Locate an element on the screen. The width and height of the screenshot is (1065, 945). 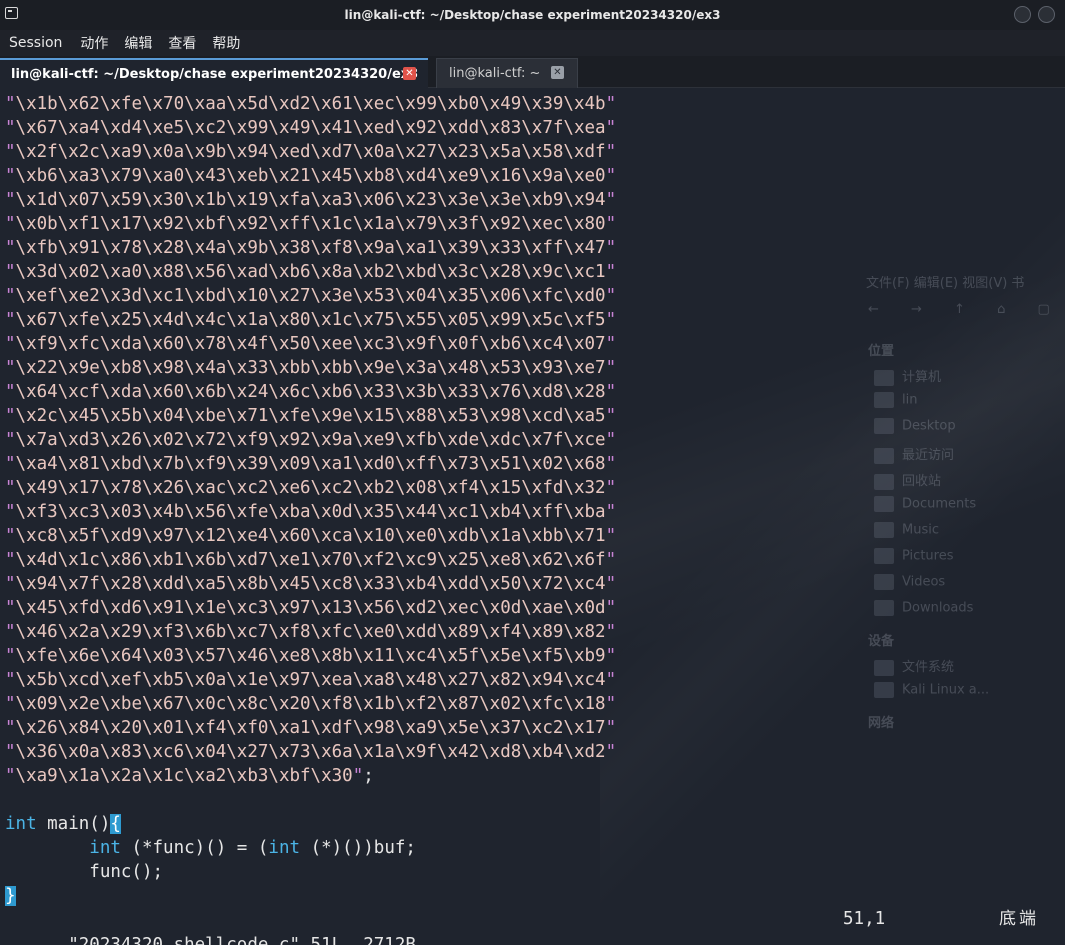
menu-view: 查看 is located at coordinates (182, 43).